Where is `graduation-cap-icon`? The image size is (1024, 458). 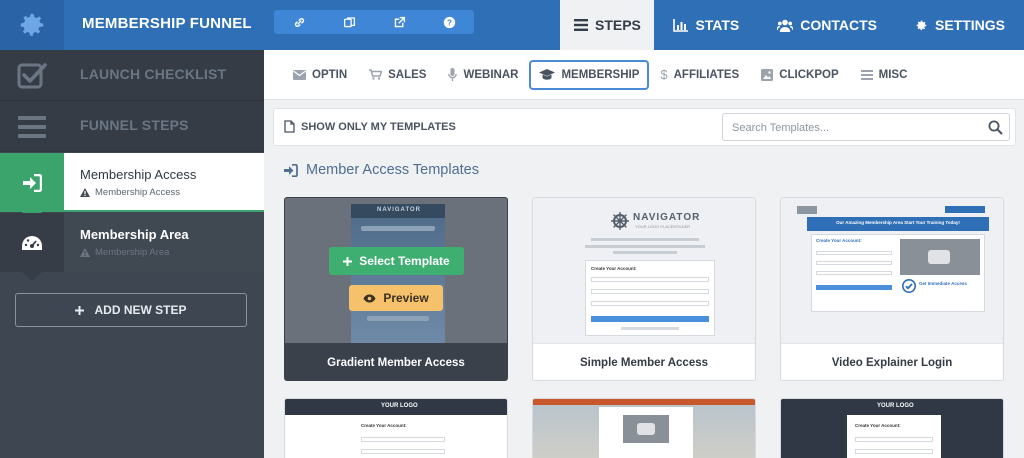
graduation-cap-icon is located at coordinates (547, 74).